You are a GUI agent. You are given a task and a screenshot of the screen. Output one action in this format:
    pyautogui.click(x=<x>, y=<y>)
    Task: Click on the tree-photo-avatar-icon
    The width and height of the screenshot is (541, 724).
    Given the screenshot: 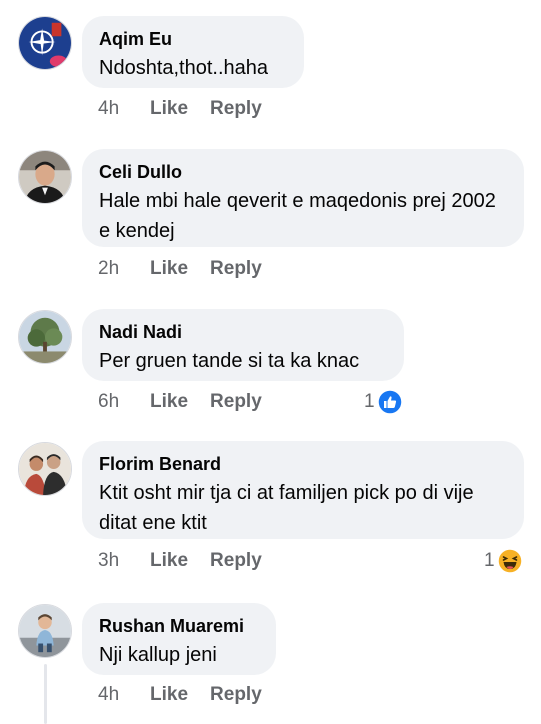 What is the action you would take?
    pyautogui.click(x=45, y=337)
    